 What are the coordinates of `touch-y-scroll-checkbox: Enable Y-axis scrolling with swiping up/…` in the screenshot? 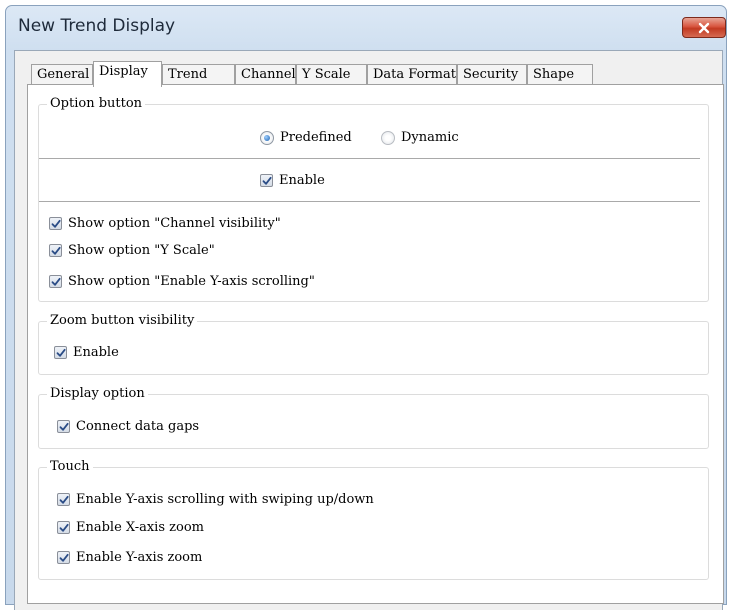 It's located at (215, 499).